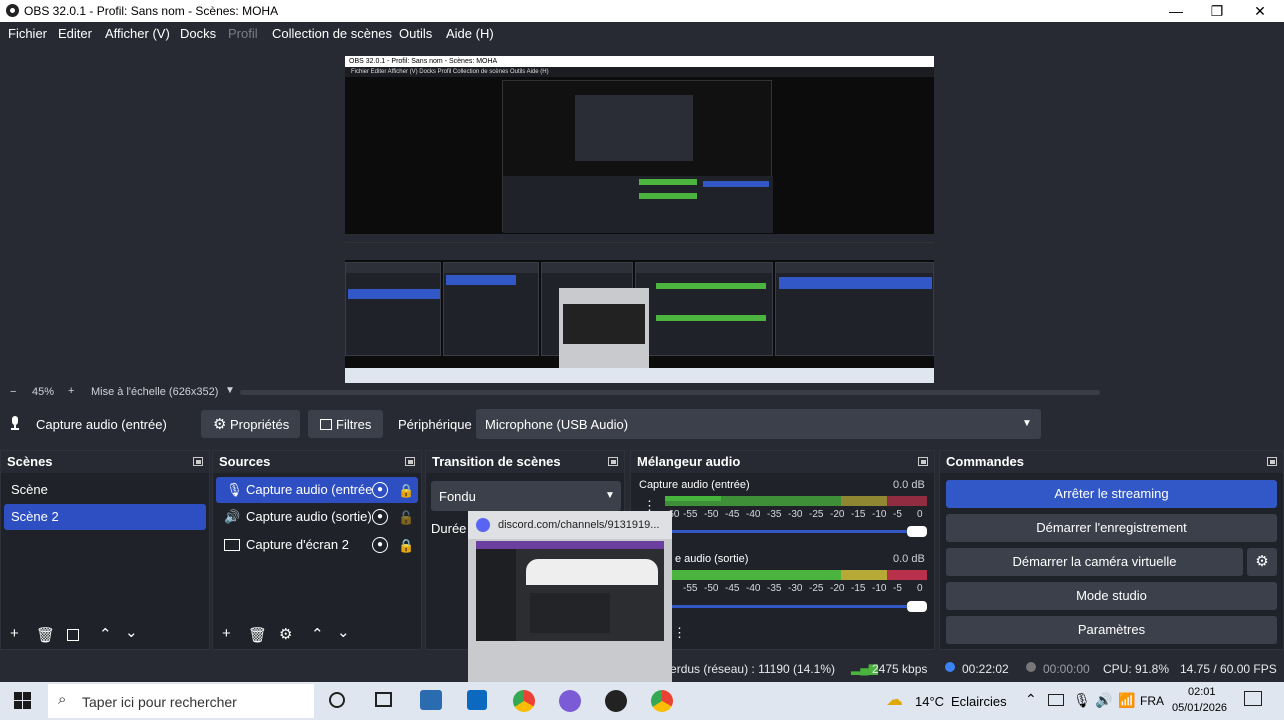 The image size is (1284, 720). What do you see at coordinates (431, 700) in the screenshot?
I see `file-manager-icon` at bounding box center [431, 700].